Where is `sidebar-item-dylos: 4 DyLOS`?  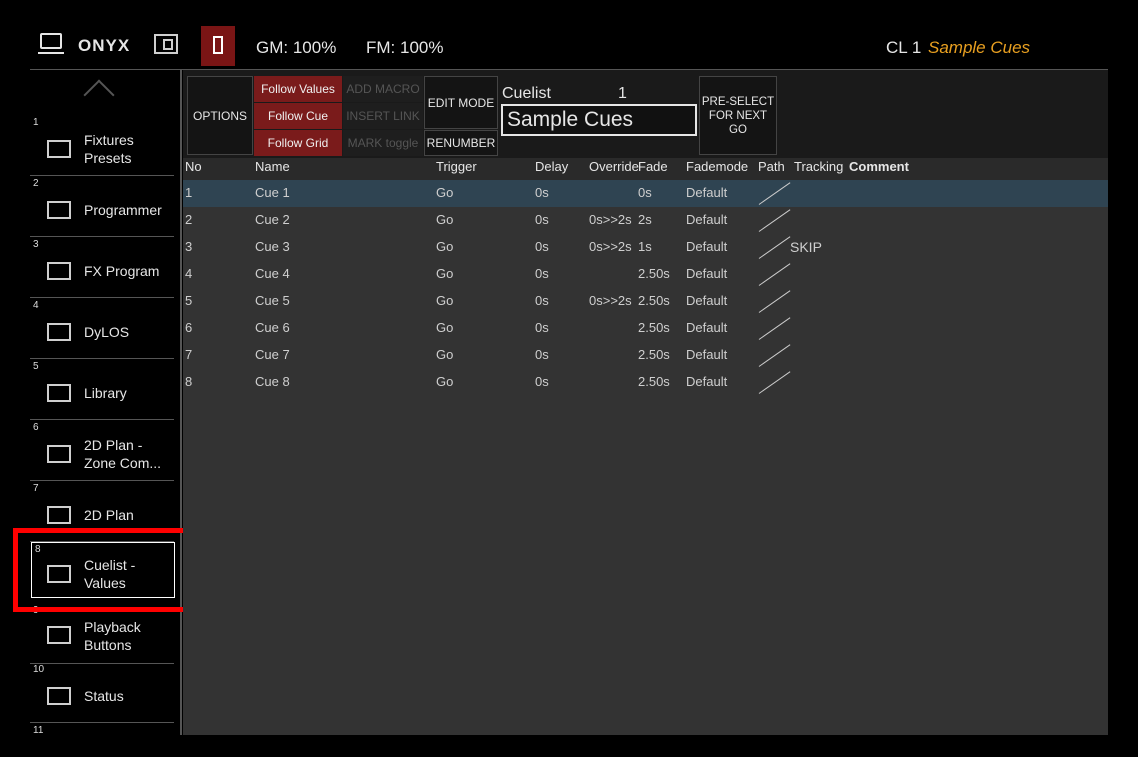 sidebar-item-dylos: 4 DyLOS is located at coordinates (102, 329).